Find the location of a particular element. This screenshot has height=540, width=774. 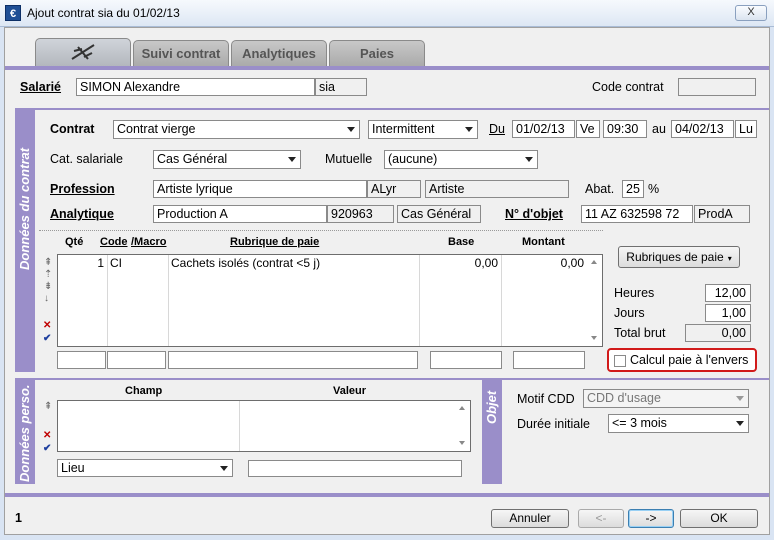

move-bottom-icon: ⇟ is located at coordinates (48, 287).